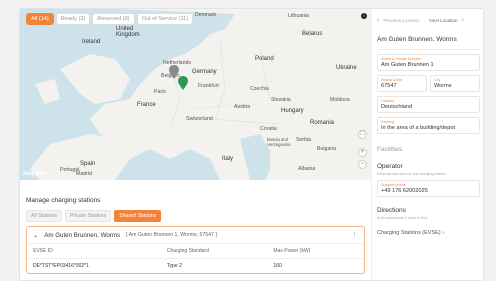 This screenshot has width=496, height=281. I want to click on zoom-in-button: +, so click(362, 152).